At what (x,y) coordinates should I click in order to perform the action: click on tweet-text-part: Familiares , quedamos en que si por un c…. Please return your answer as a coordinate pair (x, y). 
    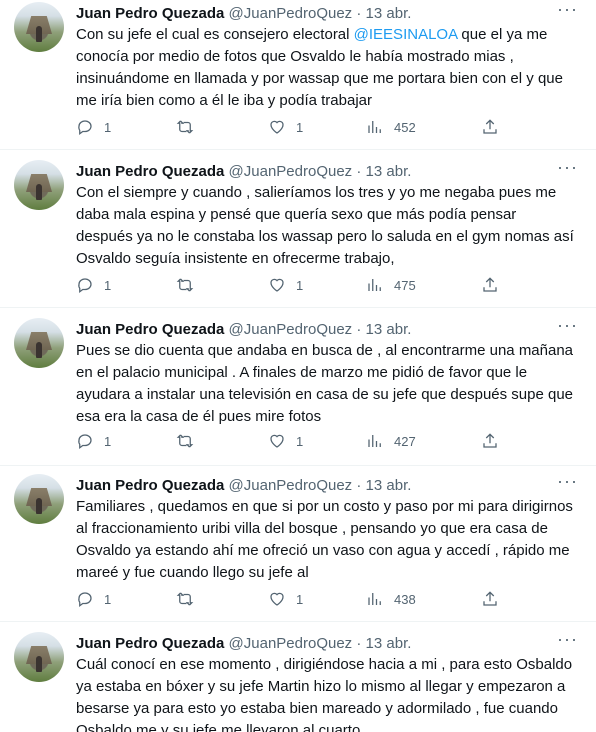
    Looking at the image, I should click on (324, 539).